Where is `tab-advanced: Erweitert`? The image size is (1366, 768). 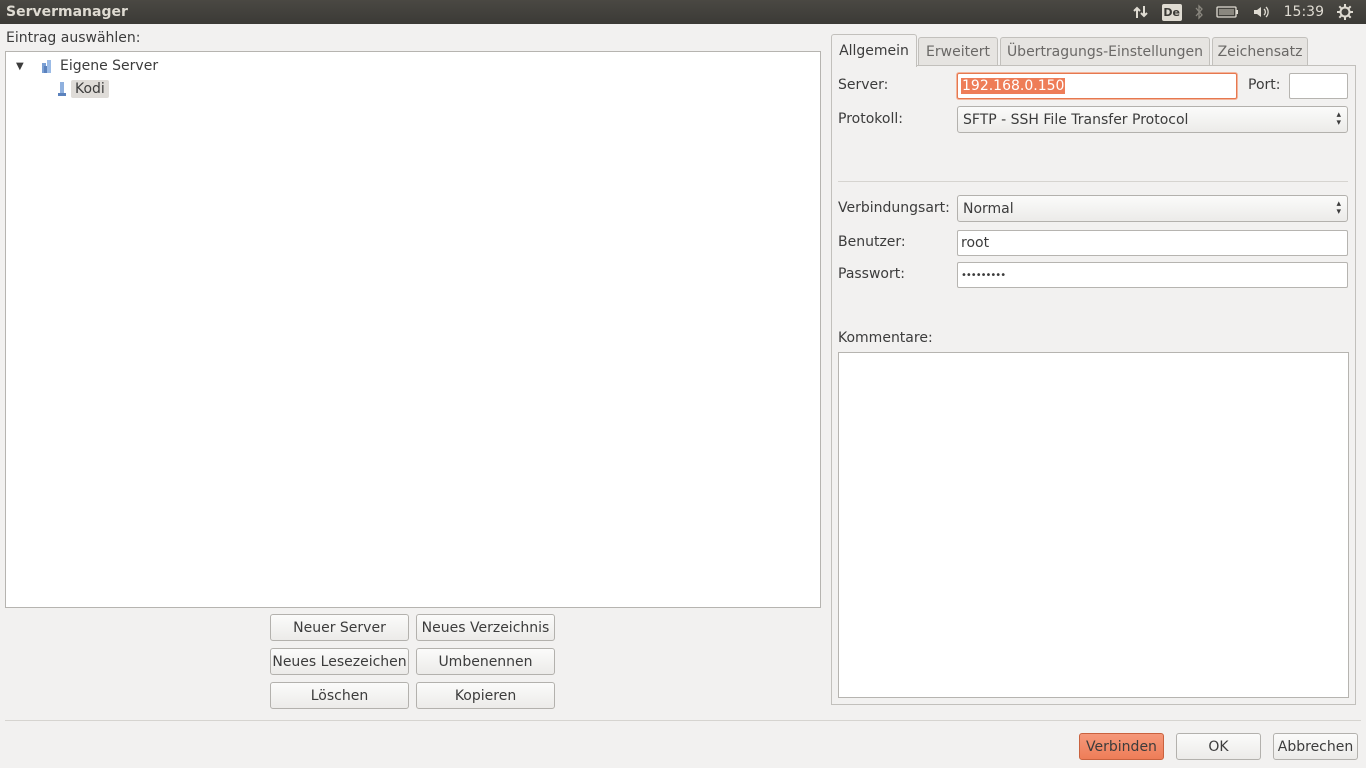 tab-advanced: Erweitert is located at coordinates (958, 51).